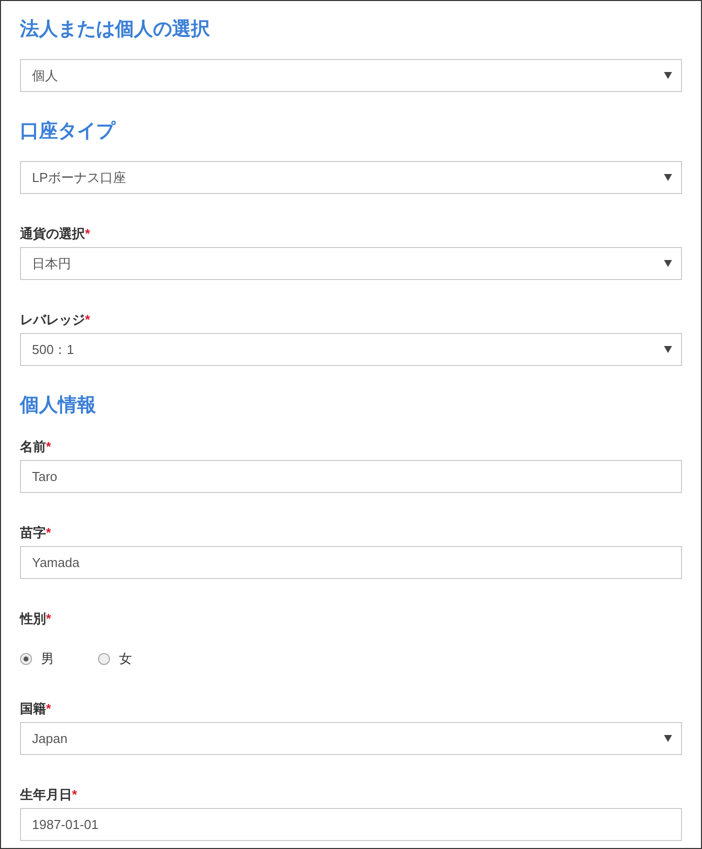  I want to click on section-heading: 口座タイプ, so click(68, 132).